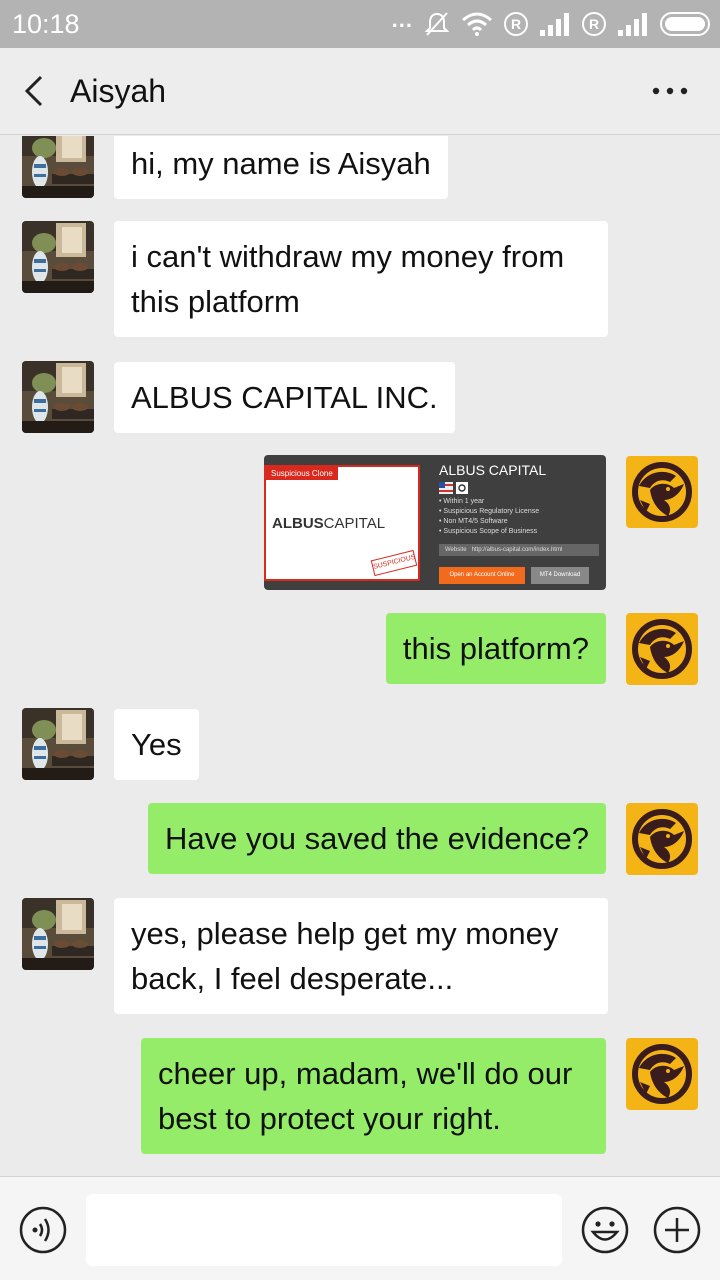  What do you see at coordinates (670, 91) in the screenshot?
I see `more-dots-icon` at bounding box center [670, 91].